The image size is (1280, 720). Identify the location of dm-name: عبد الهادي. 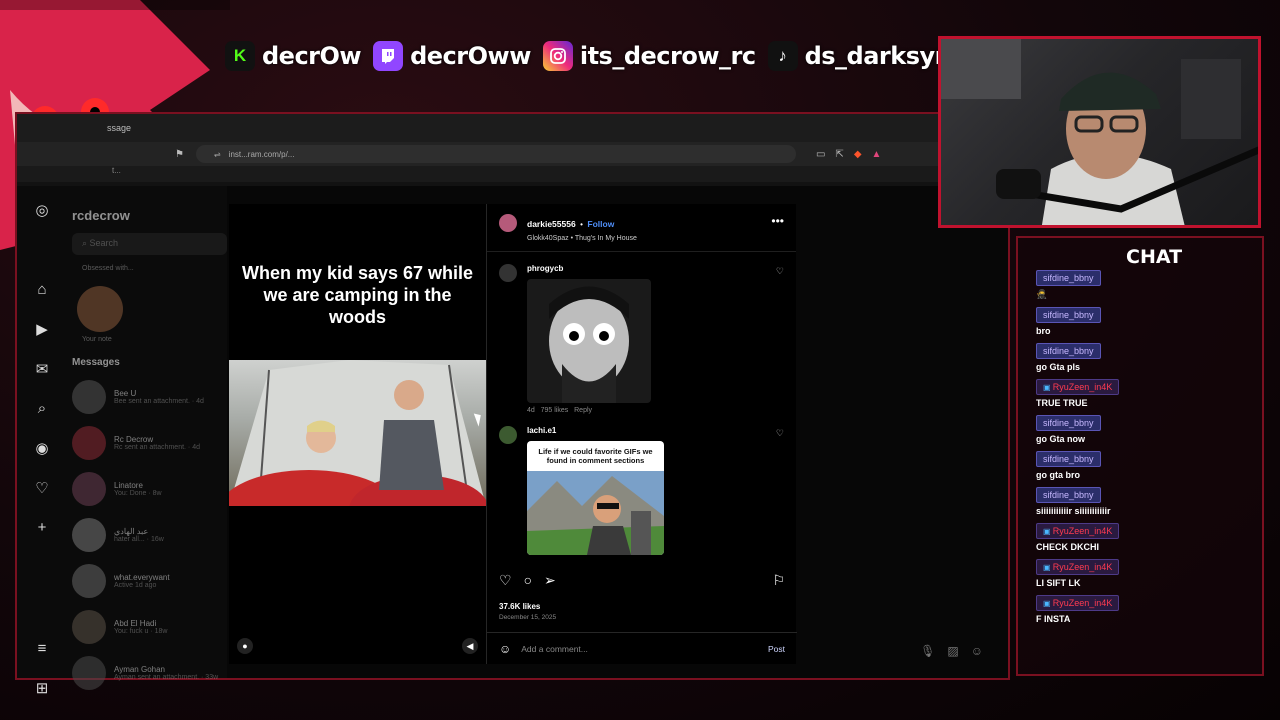
(131, 531).